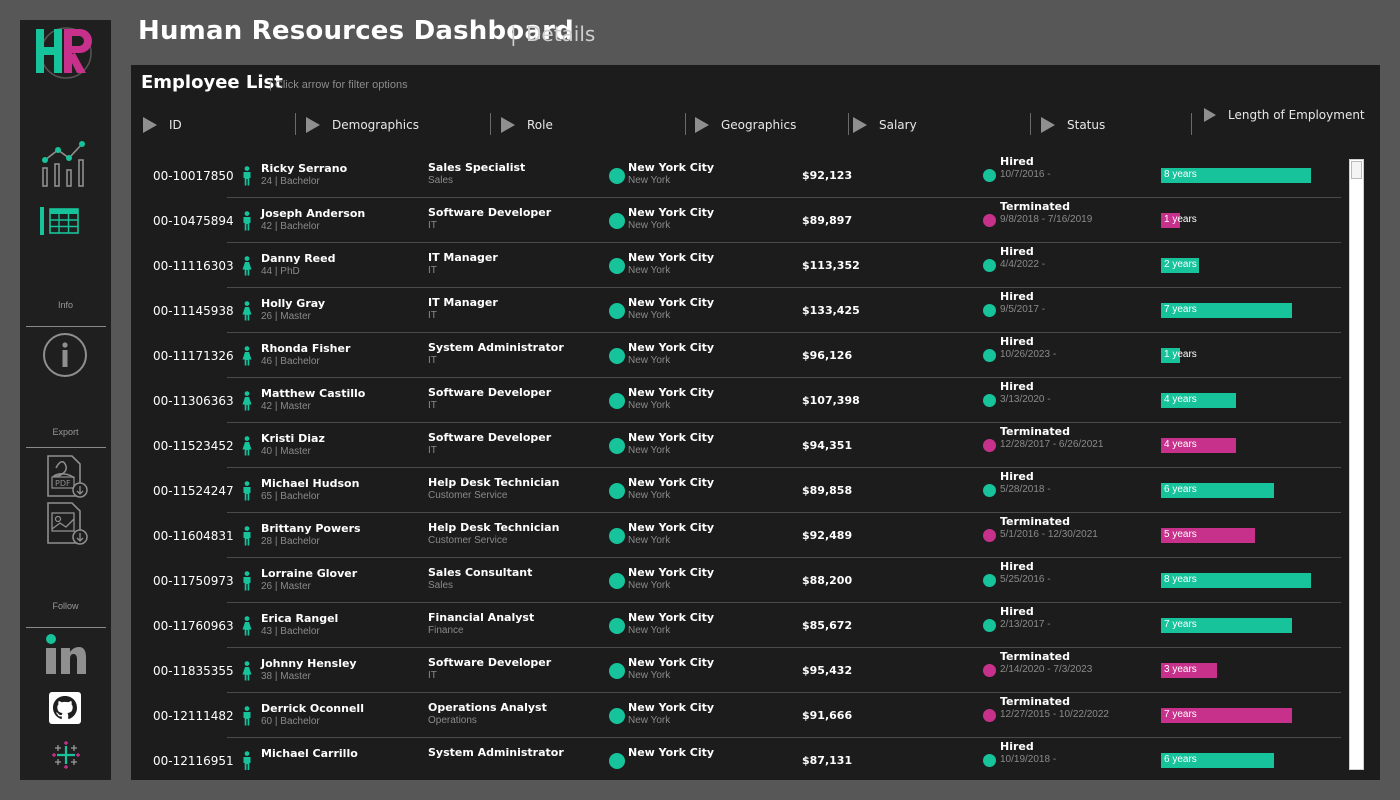 The height and width of the screenshot is (800, 1400). I want to click on sidebar: Info Export PDF Follow, so click(65, 400).